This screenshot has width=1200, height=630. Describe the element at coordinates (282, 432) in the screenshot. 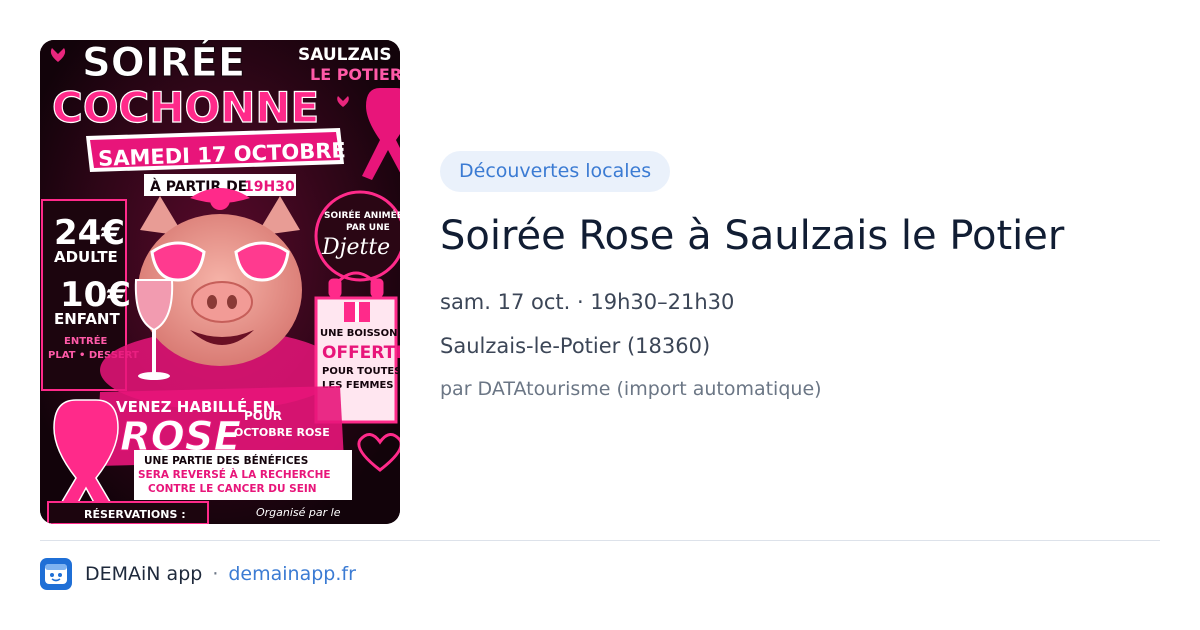

I see `poster-dress-4: OCTOBRE ROSE` at that location.